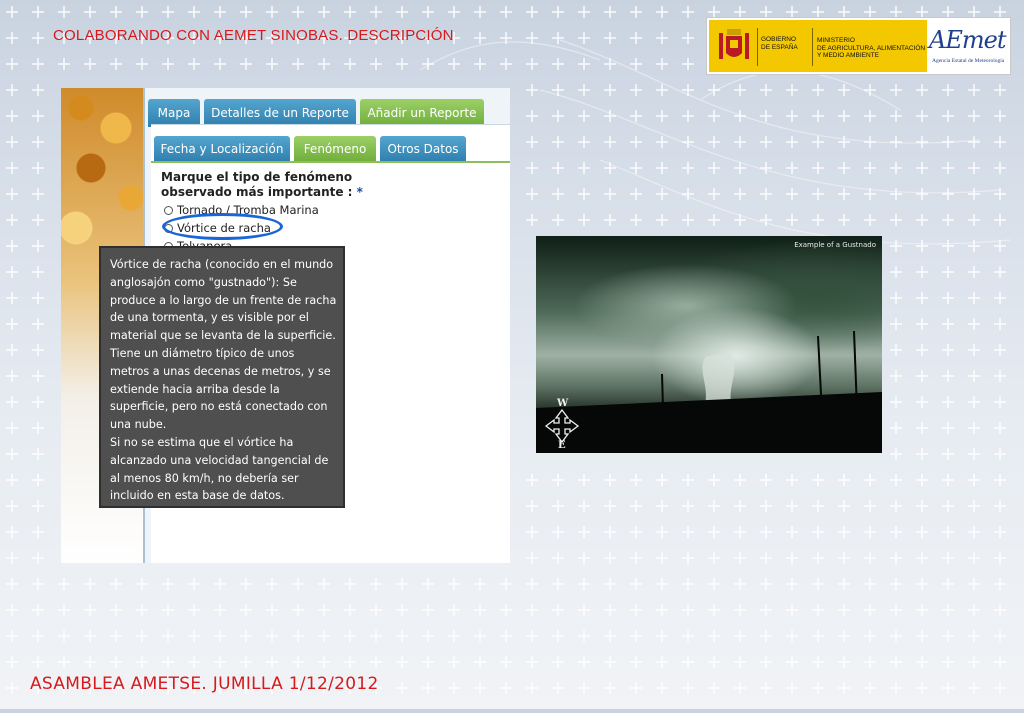  I want to click on tab-label: Fenómeno, so click(335, 149).